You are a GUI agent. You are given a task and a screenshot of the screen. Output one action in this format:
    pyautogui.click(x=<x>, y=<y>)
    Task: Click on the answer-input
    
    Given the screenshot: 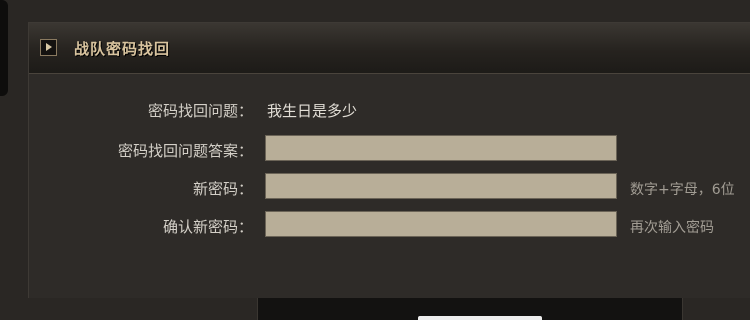 What is the action you would take?
    pyautogui.click(x=441, y=148)
    